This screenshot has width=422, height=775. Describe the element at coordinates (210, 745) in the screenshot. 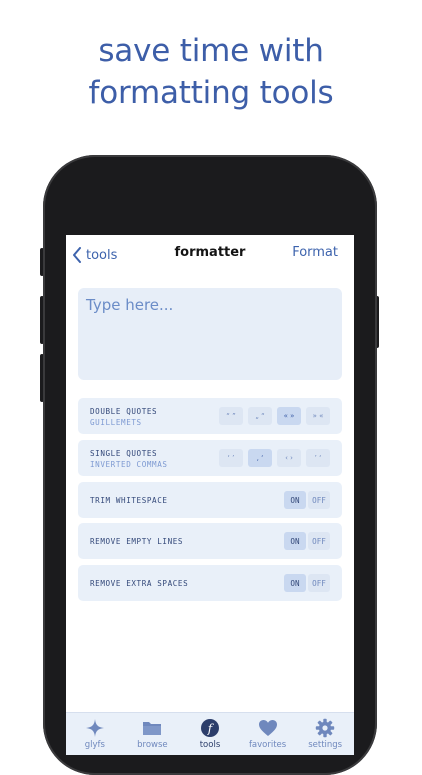

I see `tab-label: tools` at that location.